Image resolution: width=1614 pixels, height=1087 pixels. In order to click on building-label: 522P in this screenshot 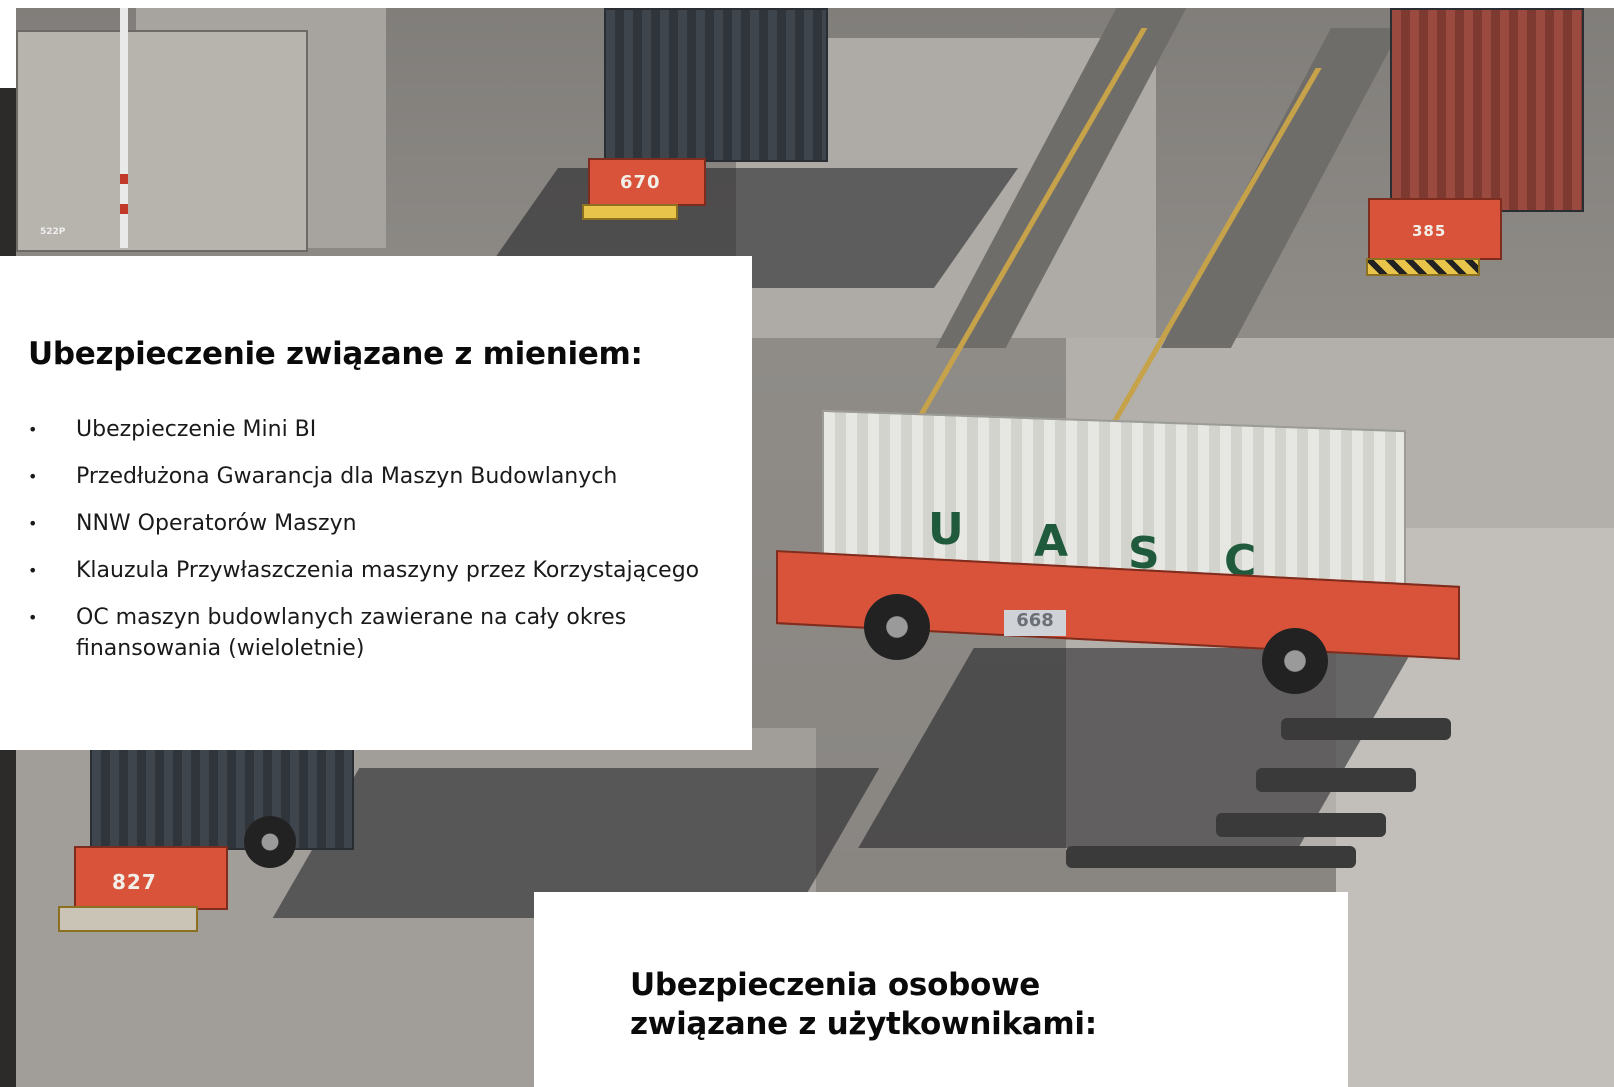, I will do `click(53, 232)`.